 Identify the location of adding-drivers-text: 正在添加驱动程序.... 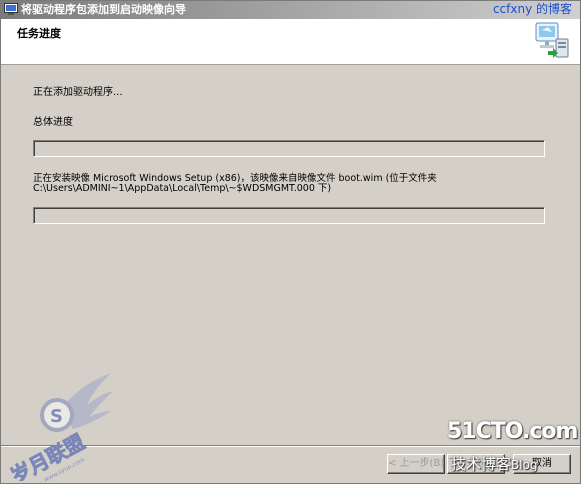
(78, 92).